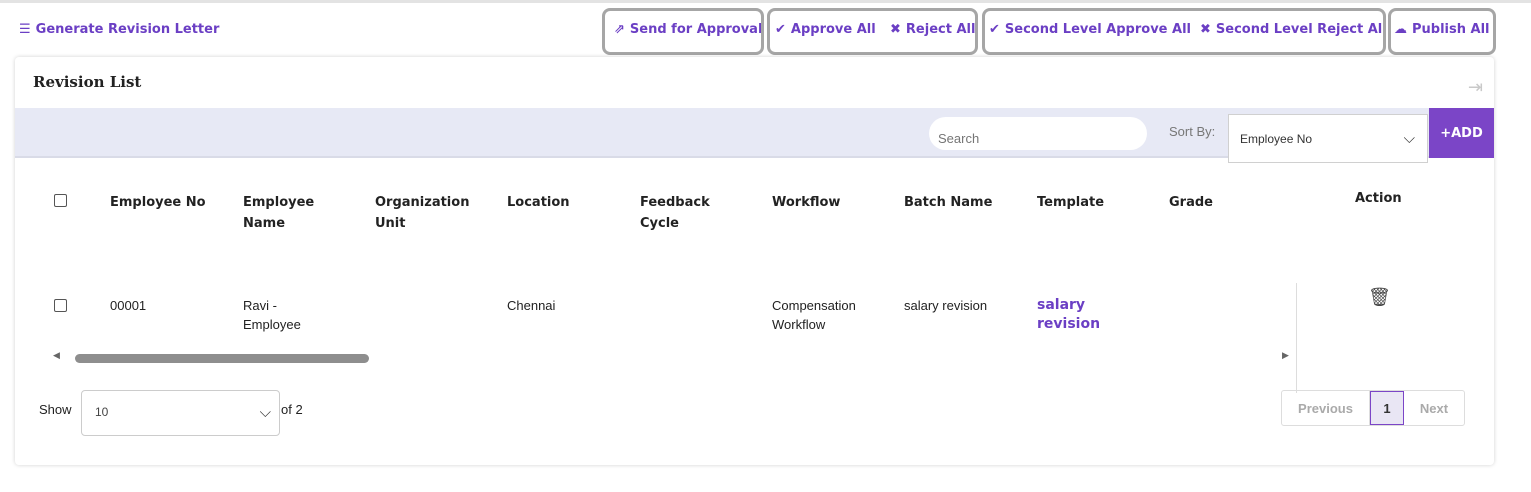 The image size is (1531, 492). I want to click on scrollbar-thumb, so click(222, 358).